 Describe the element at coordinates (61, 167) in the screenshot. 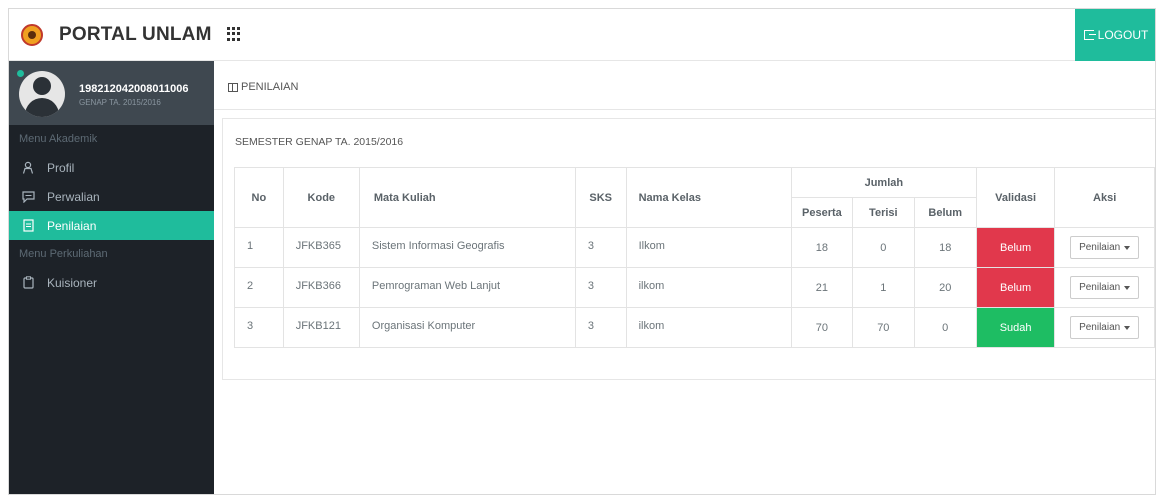

I see `sidebar-item-label: Profil` at that location.